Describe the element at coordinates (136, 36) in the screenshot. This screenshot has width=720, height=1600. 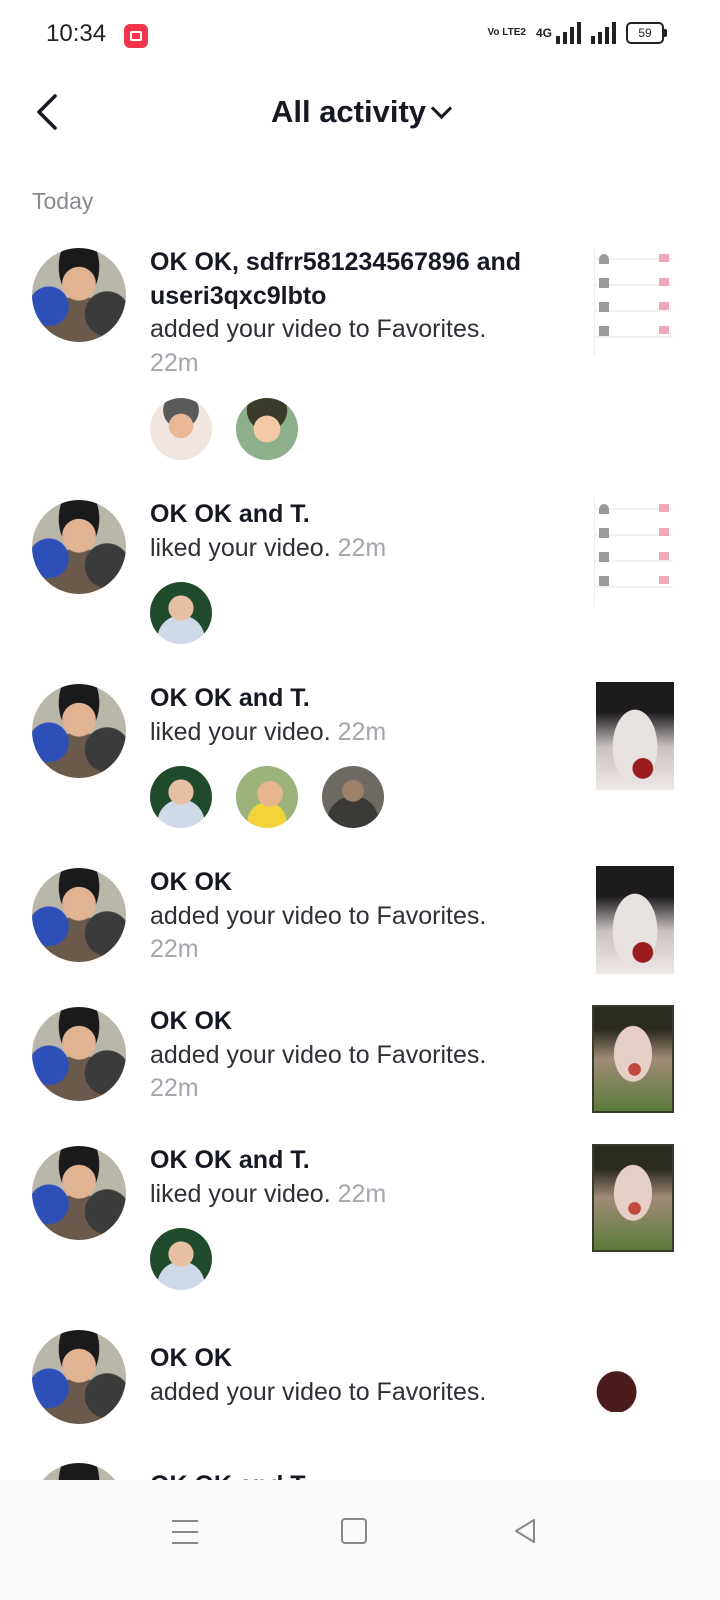
I see `screen-record-icon` at that location.